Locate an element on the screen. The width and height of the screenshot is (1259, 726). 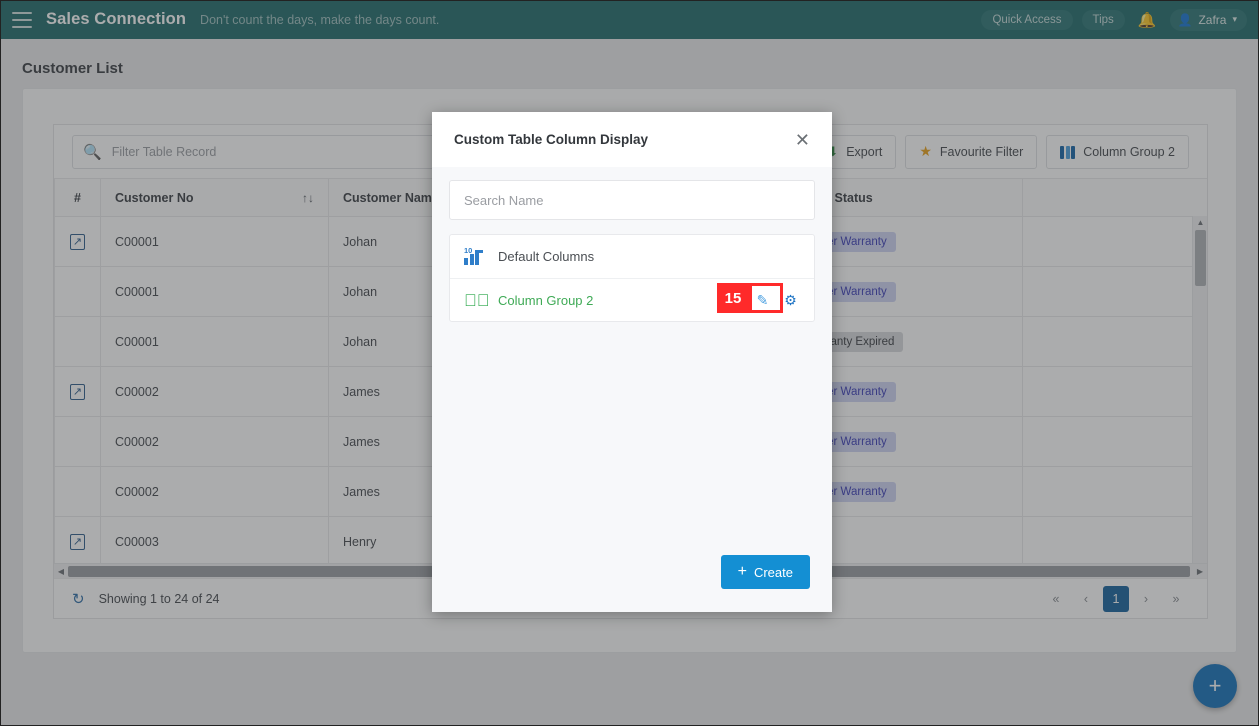
list-item-column-group-2: ✓⃝ Column Group 2 ✎ ⚙ is located at coordinates (632, 299).